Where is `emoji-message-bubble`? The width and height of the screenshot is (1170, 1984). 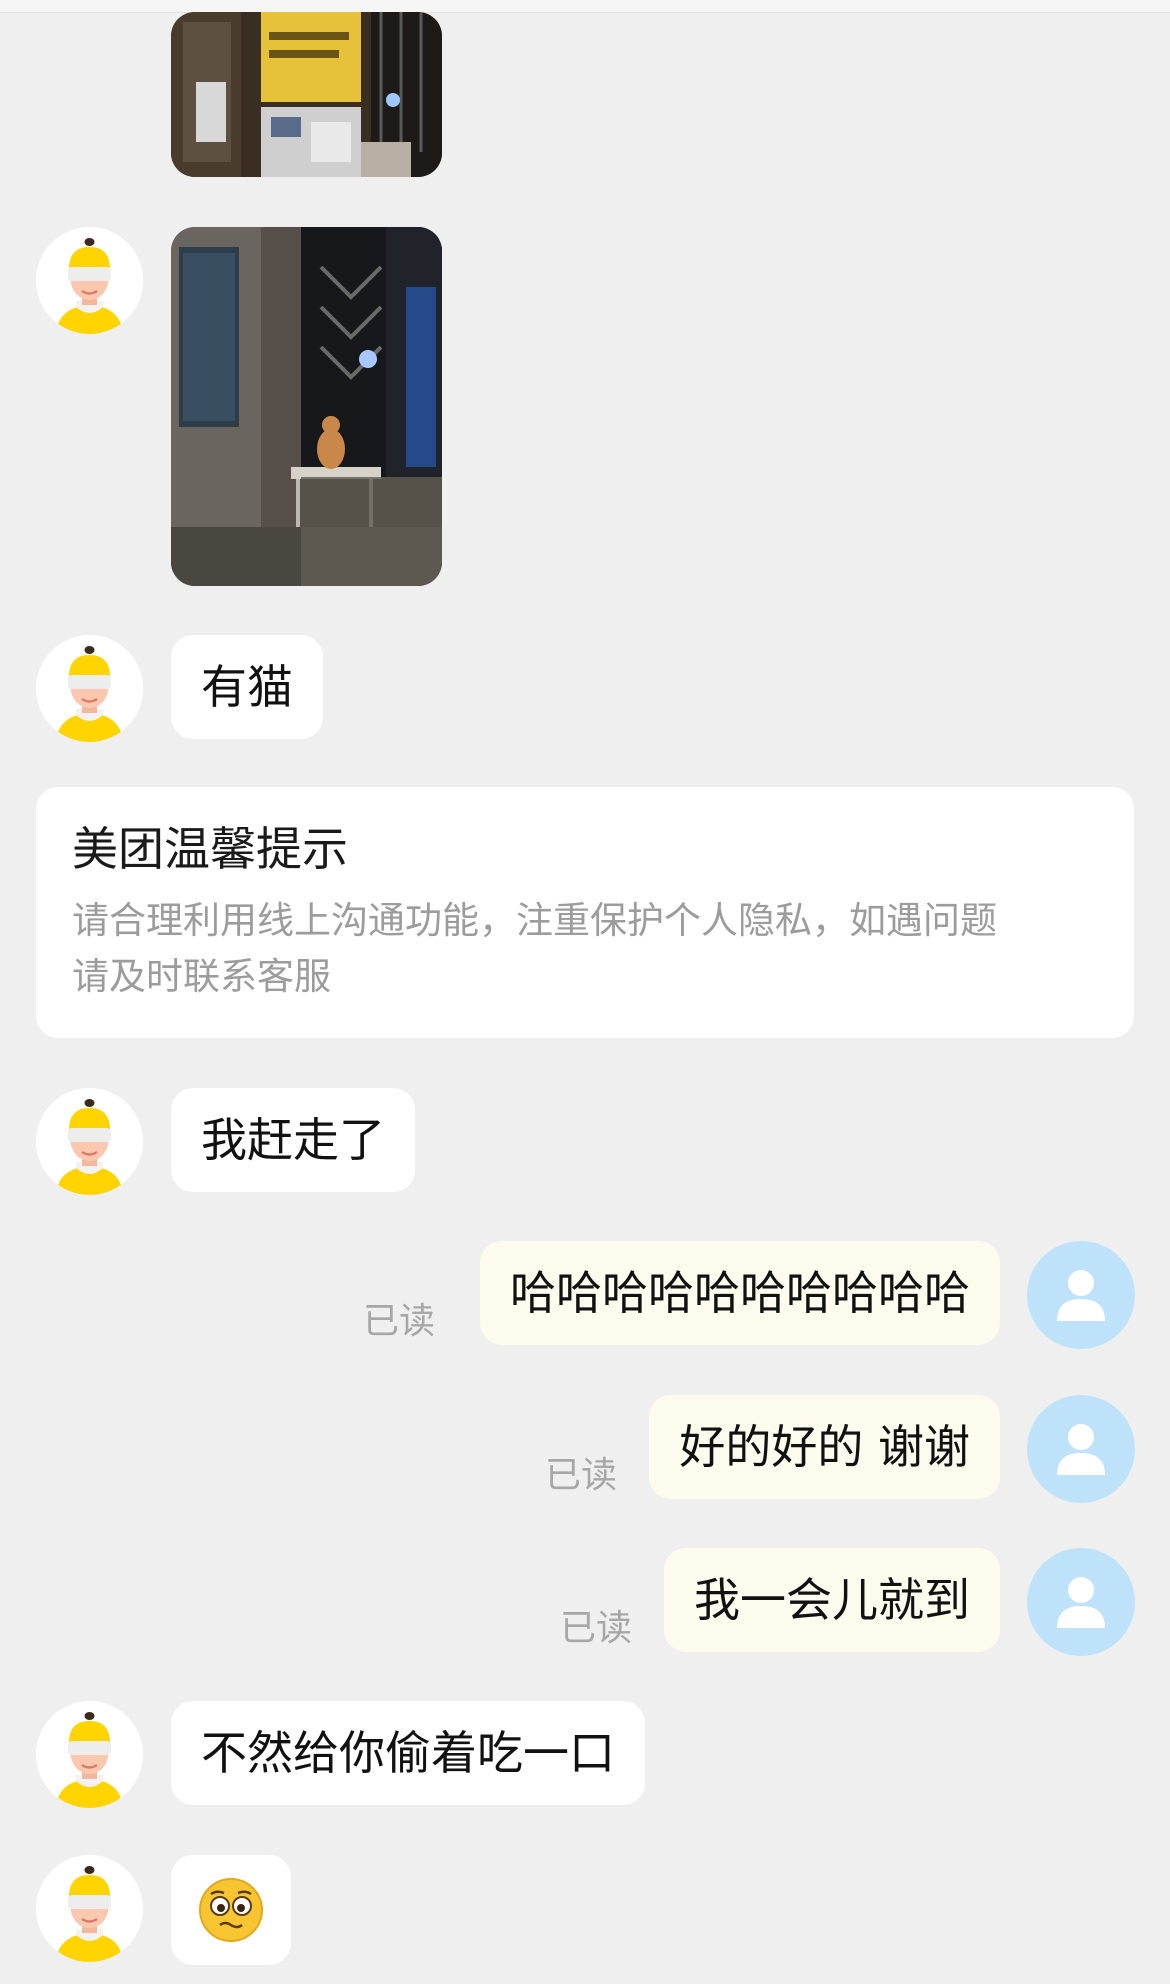
emoji-message-bubble is located at coordinates (231, 1910).